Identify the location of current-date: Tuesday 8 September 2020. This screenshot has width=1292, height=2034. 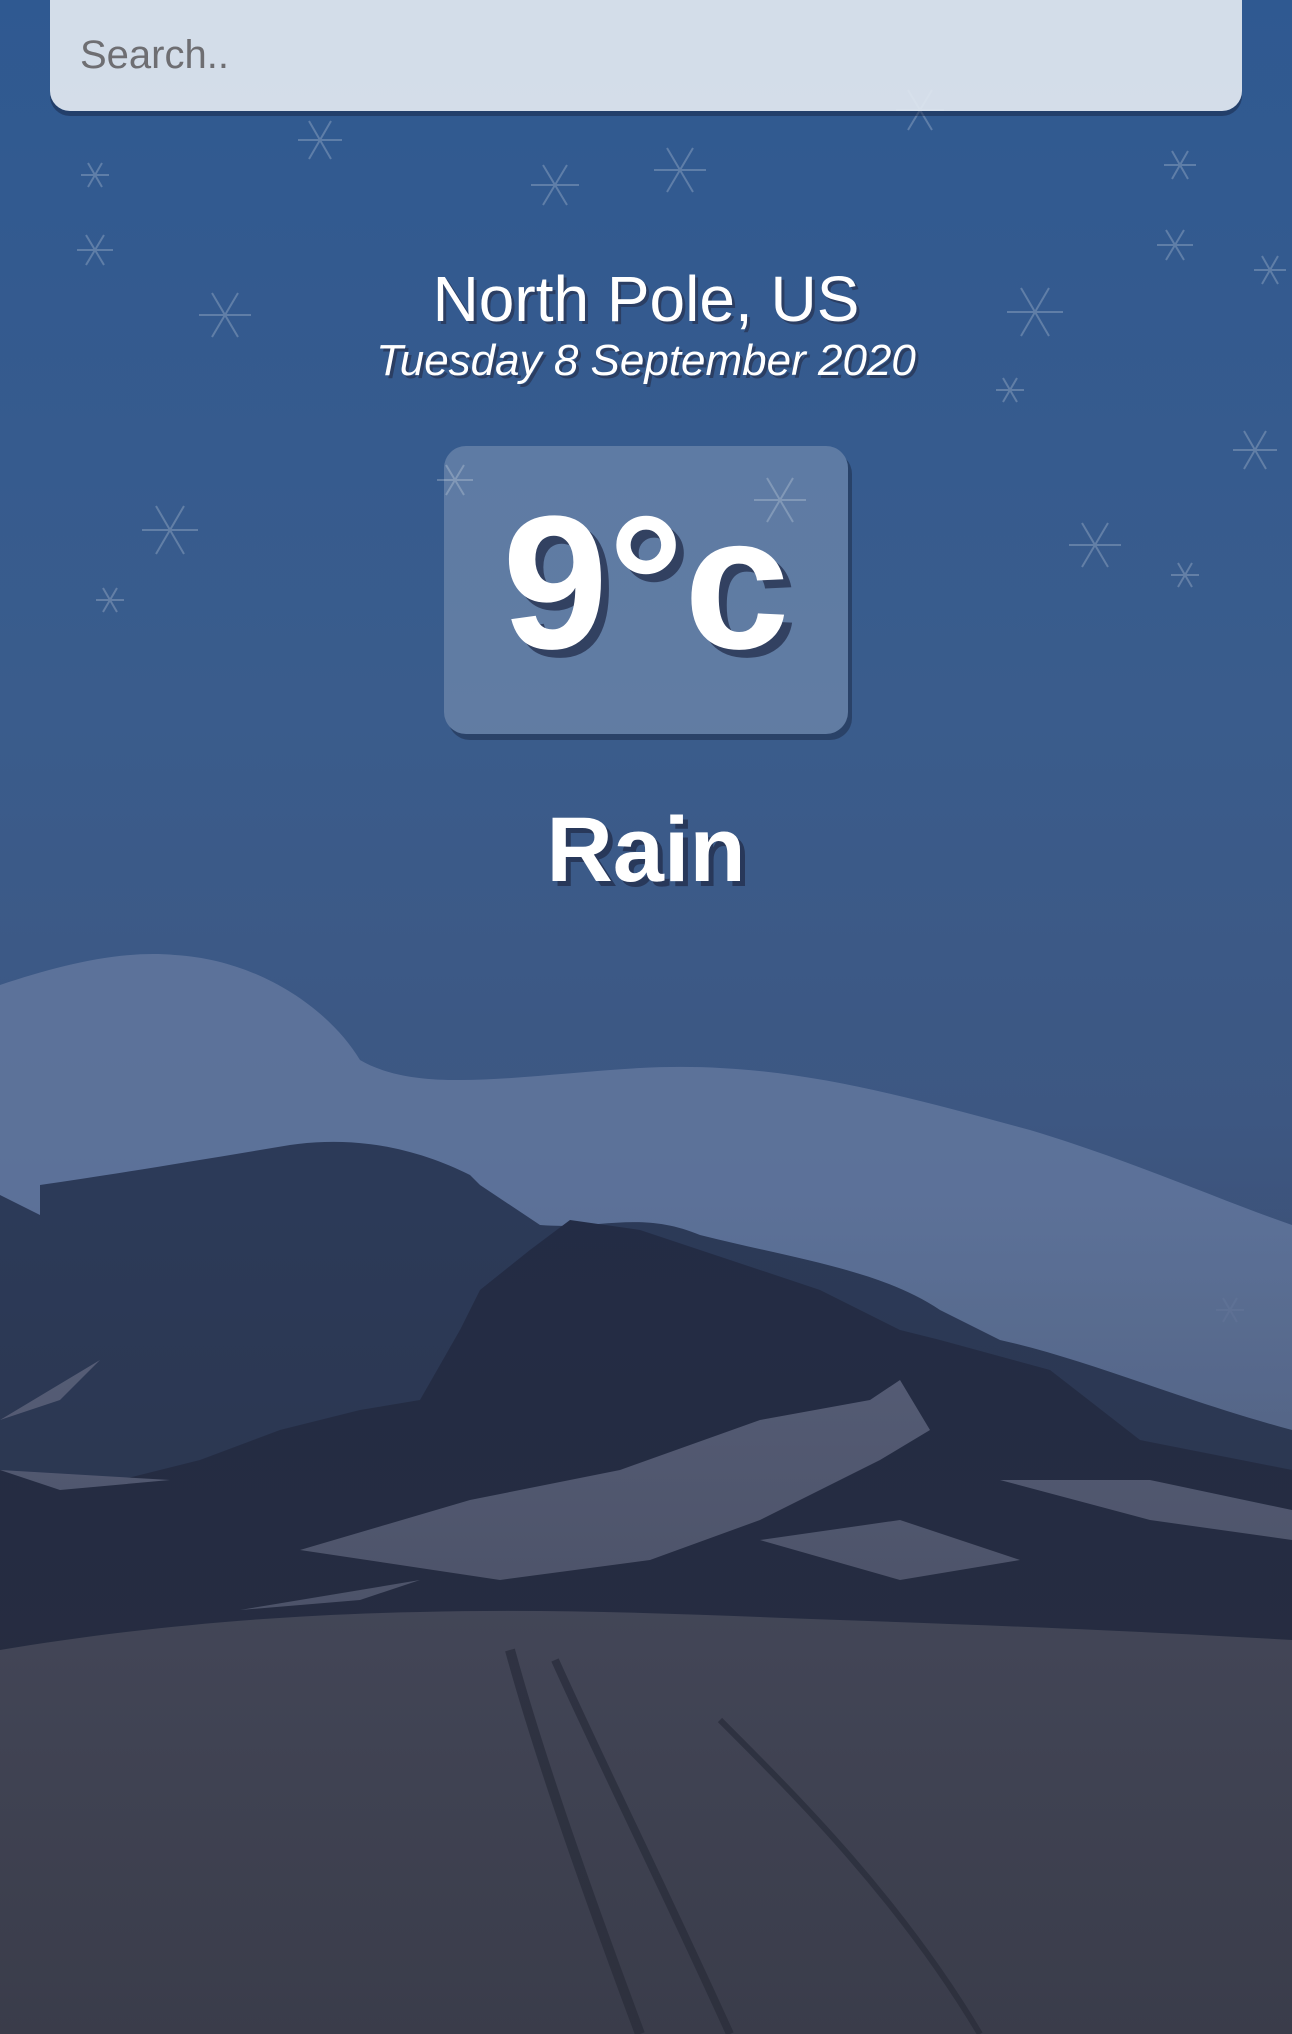
(646, 360).